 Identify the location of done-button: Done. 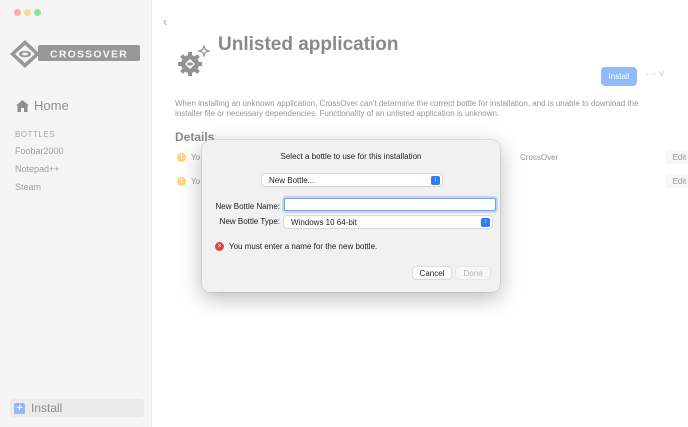
(473, 273).